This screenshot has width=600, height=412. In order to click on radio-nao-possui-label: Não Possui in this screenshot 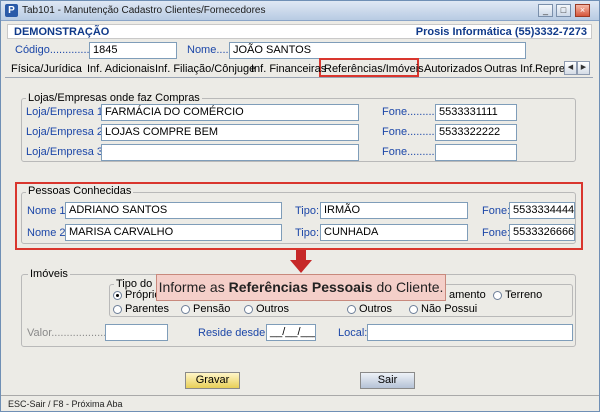, I will do `click(449, 309)`.